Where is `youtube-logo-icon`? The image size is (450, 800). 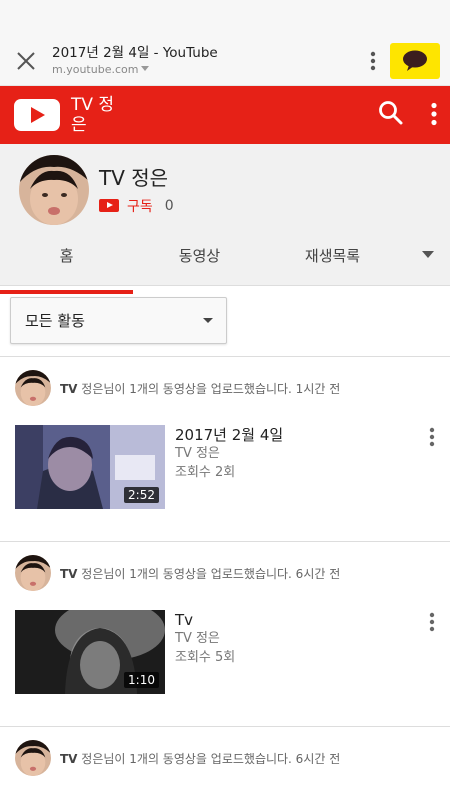 youtube-logo-icon is located at coordinates (37, 115).